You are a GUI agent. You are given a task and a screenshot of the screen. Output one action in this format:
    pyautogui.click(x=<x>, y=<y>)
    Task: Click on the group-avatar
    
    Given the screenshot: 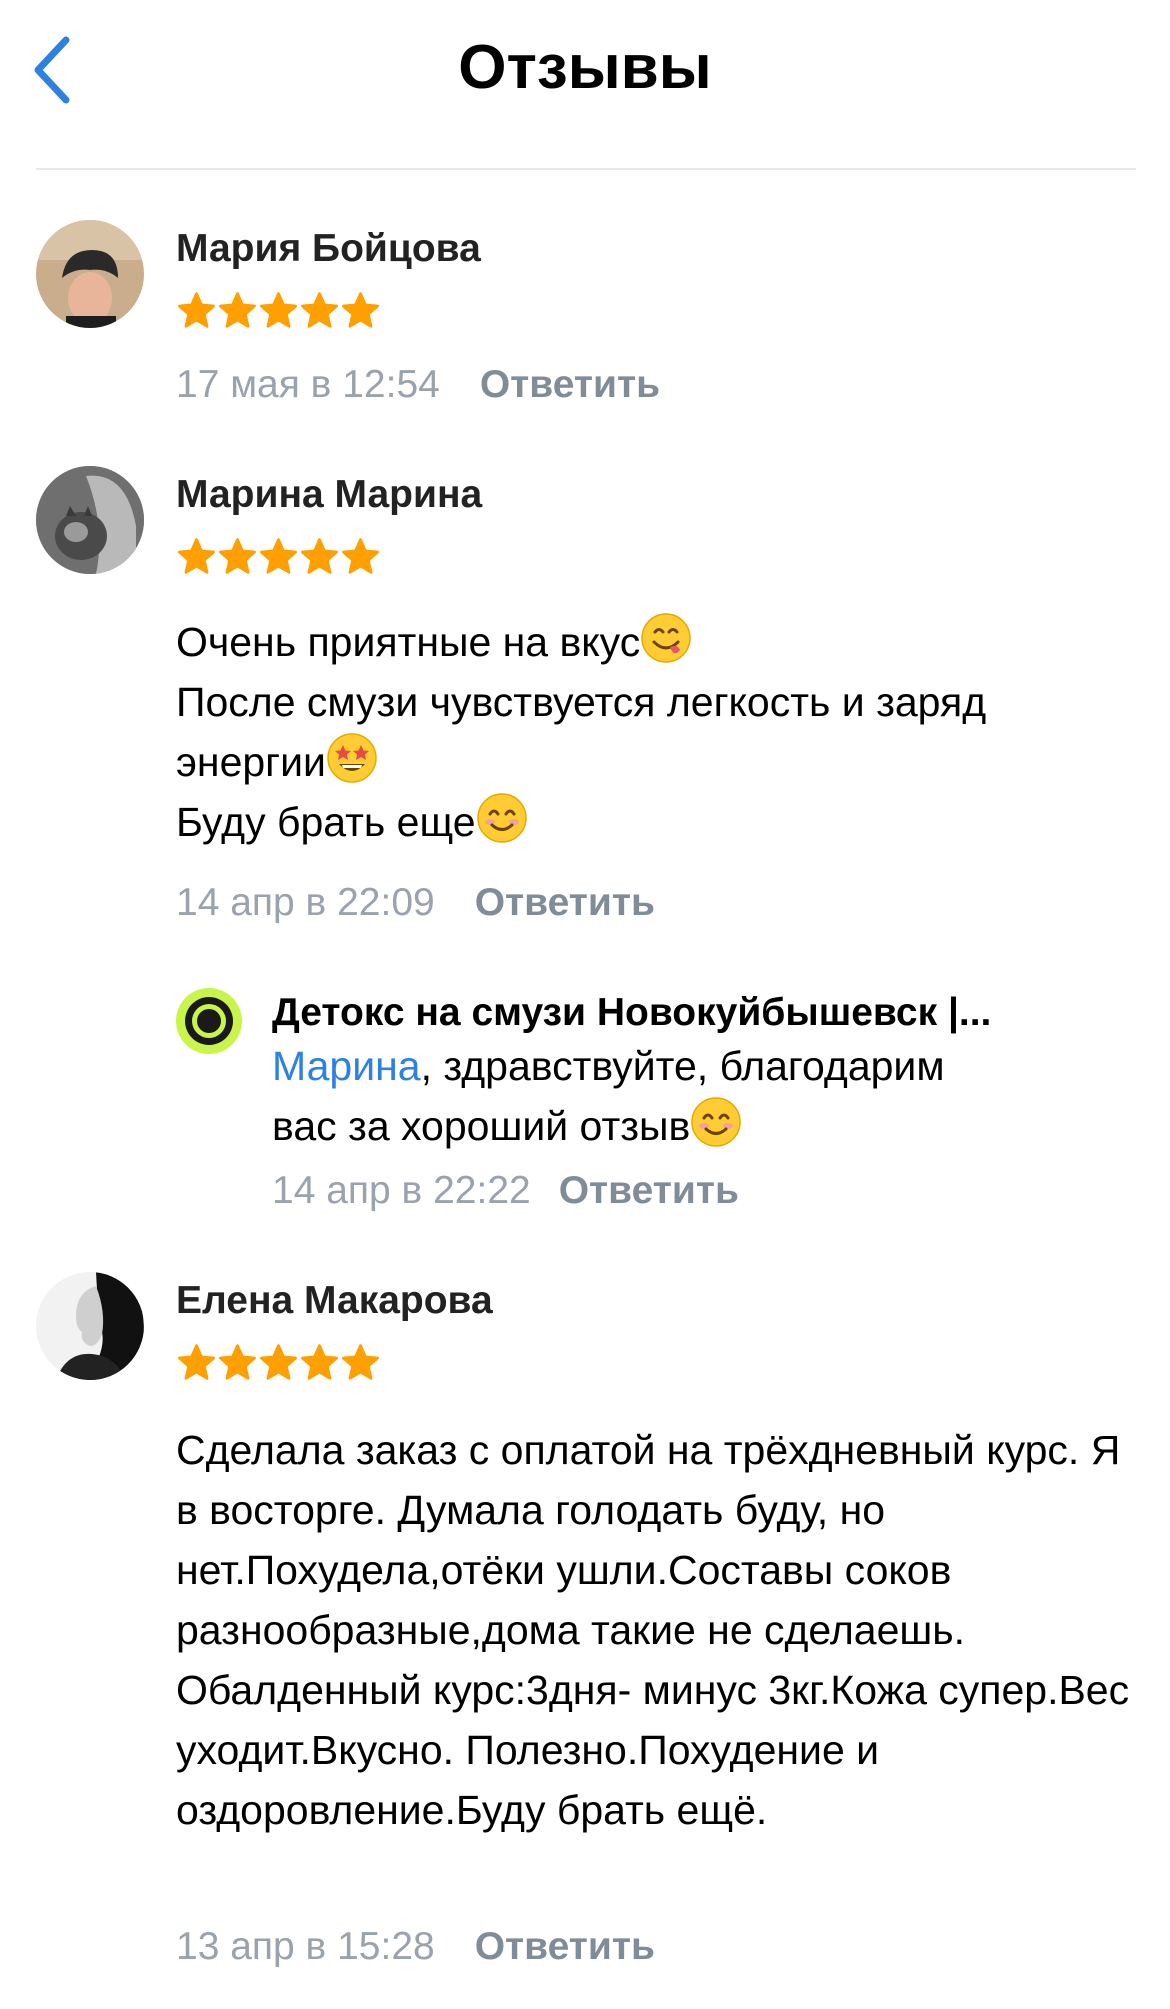 What is the action you would take?
    pyautogui.click(x=209, y=1021)
    